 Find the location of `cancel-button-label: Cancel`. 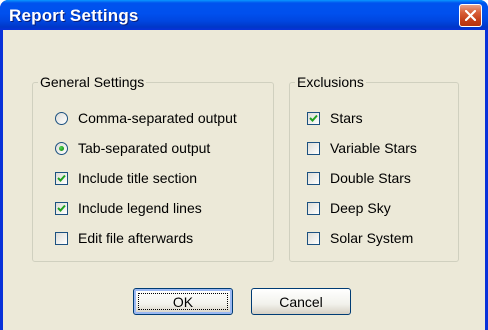

cancel-button-label: Cancel is located at coordinates (301, 301).